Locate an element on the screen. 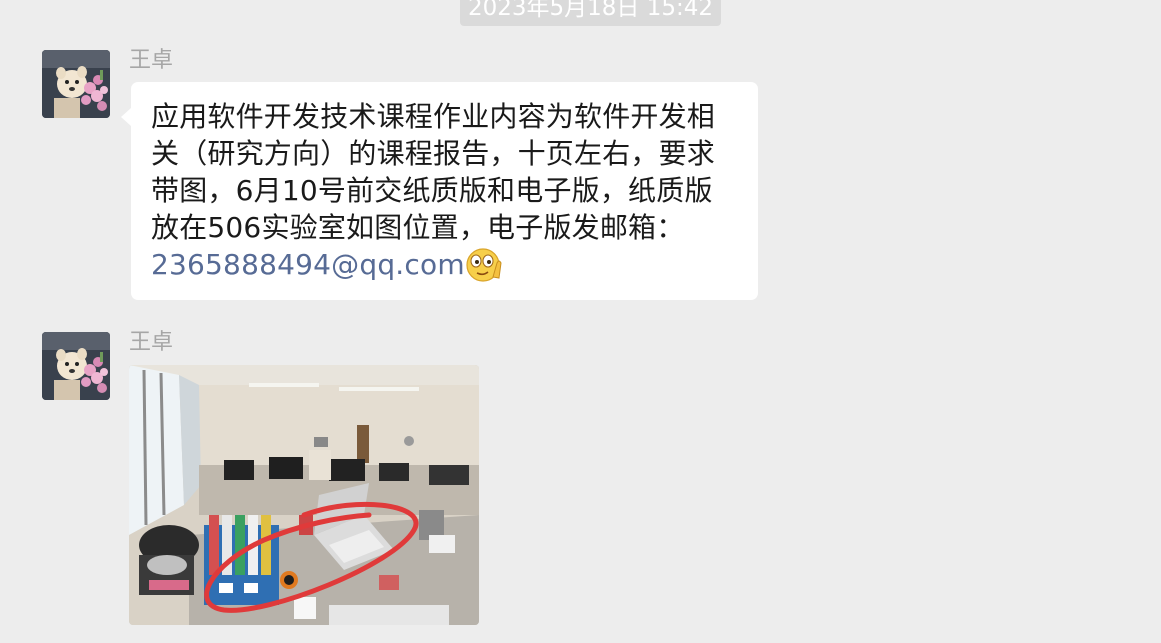  email-link: 2365888494@qq.com is located at coordinates (308, 264).